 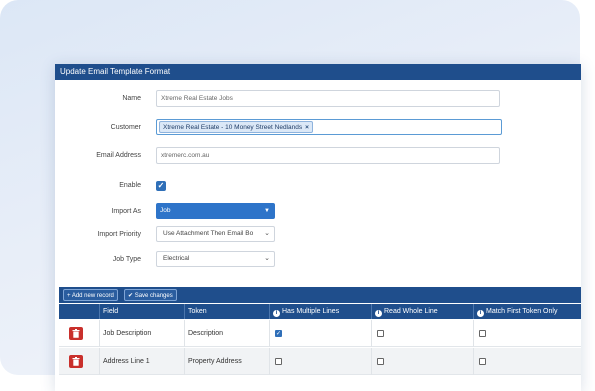 What do you see at coordinates (165, 210) in the screenshot?
I see `import-as-value: Job` at bounding box center [165, 210].